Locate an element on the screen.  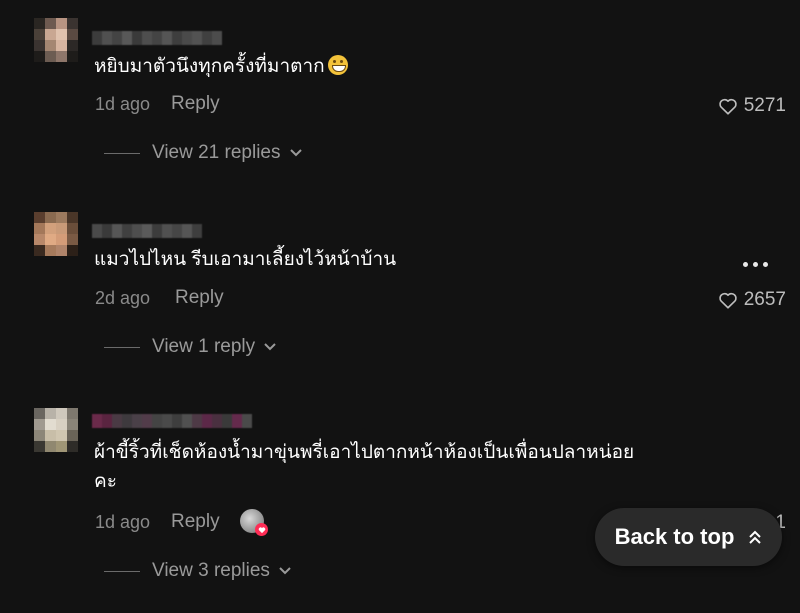
back-to-top-button: Back to top is located at coordinates (688, 537).